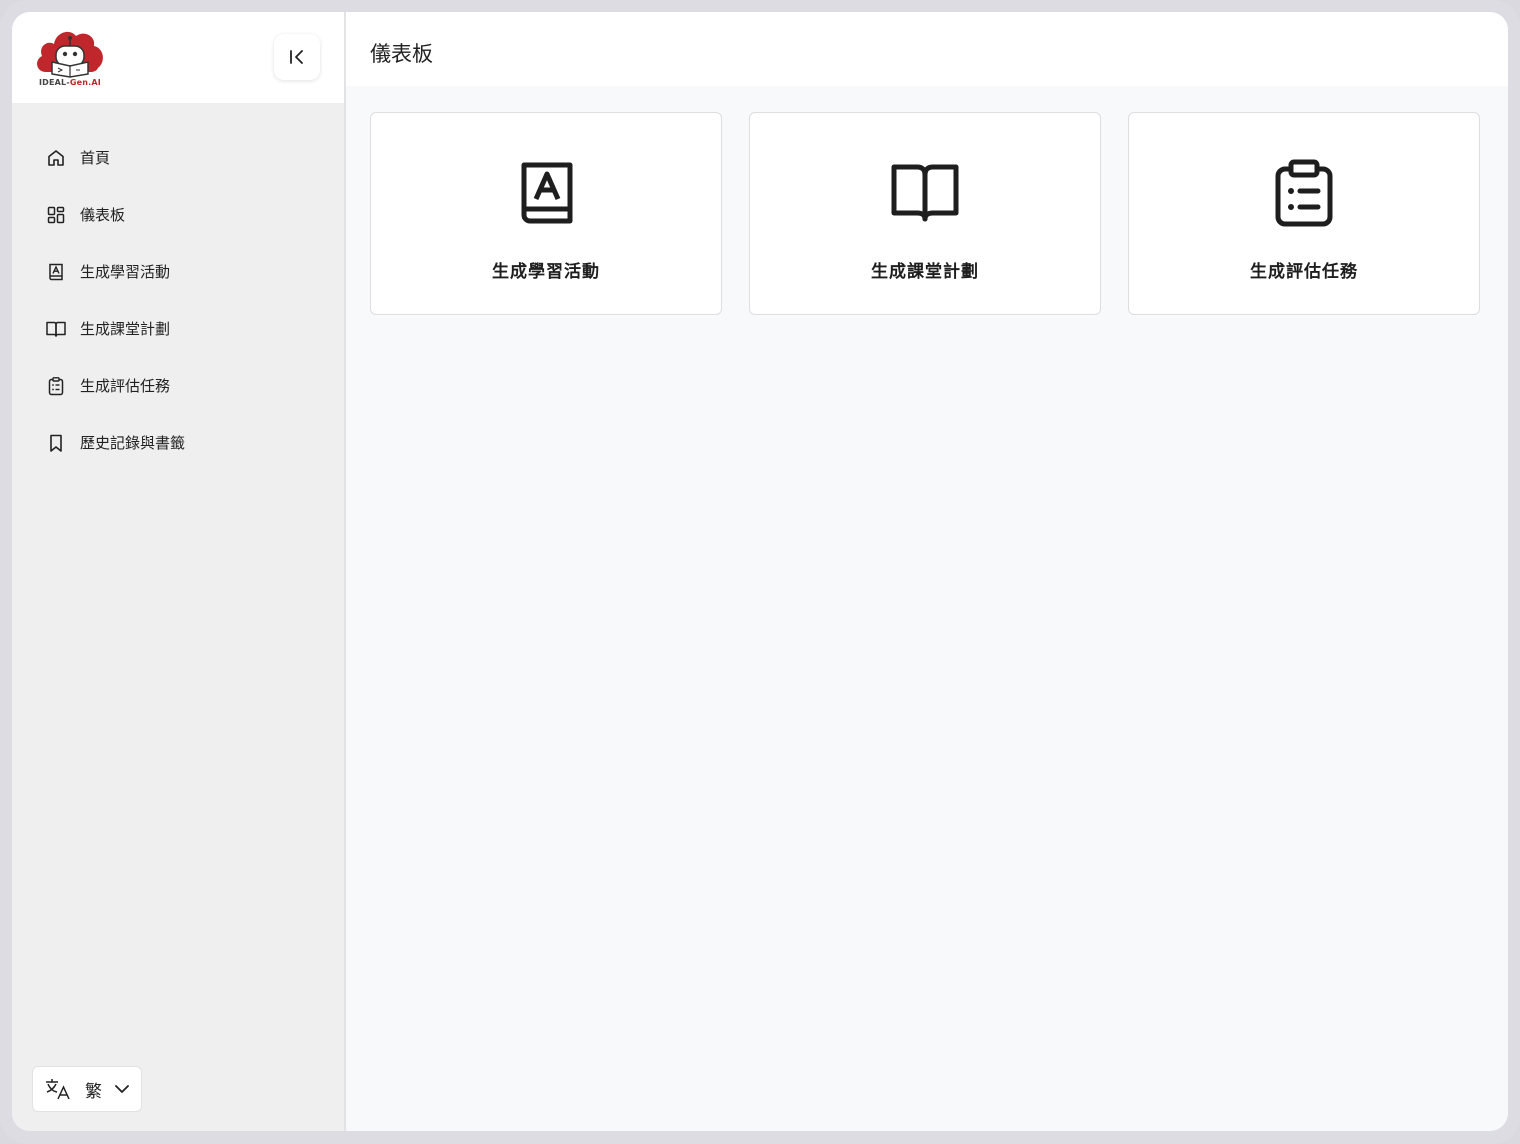 The image size is (1520, 1144). Describe the element at coordinates (125, 386) in the screenshot. I see `sidebar-item-label: 生成評估任務` at that location.